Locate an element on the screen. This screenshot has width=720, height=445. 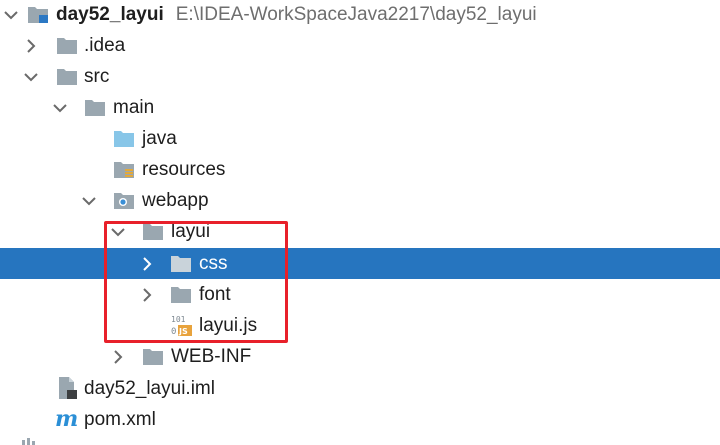
maven-pom-icon: m is located at coordinates (67, 419).